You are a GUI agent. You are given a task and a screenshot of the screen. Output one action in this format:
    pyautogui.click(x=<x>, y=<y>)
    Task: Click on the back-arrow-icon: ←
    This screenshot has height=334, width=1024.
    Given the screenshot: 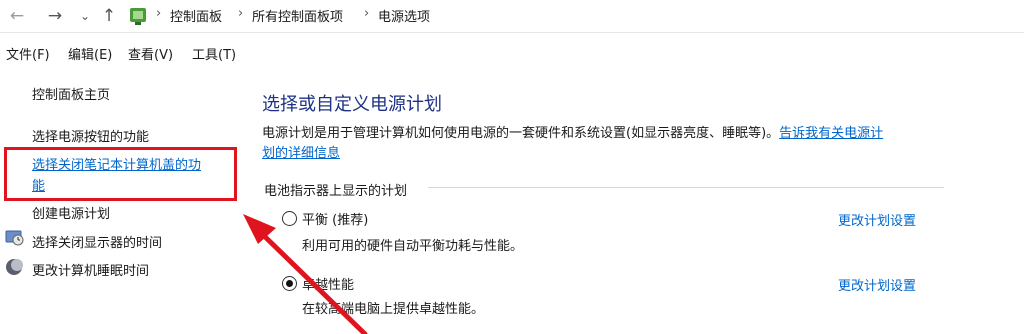 What is the action you would take?
    pyautogui.click(x=17, y=16)
    